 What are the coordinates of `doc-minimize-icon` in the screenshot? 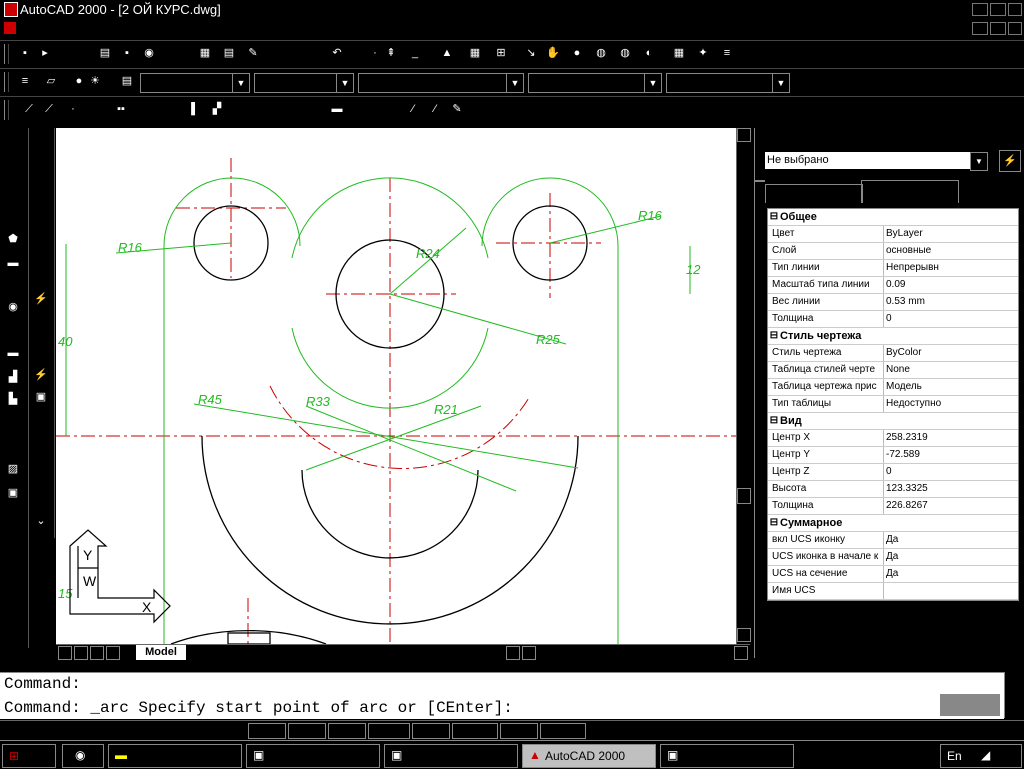 It's located at (980, 28).